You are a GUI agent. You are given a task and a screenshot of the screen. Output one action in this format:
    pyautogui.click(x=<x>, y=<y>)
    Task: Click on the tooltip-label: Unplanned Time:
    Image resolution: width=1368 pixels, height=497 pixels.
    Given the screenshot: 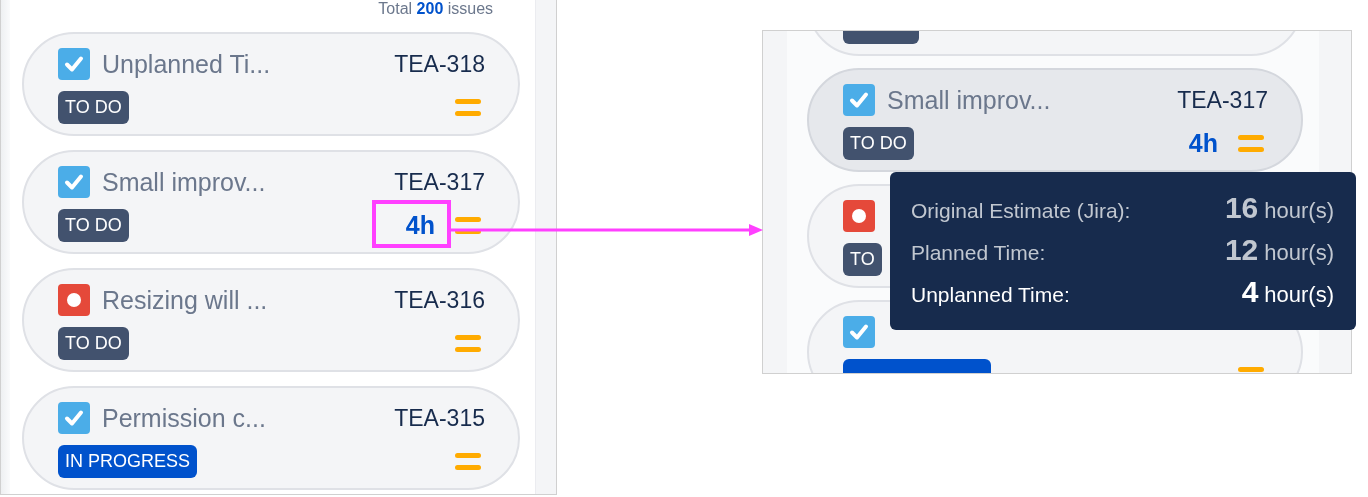 What is the action you would take?
    pyautogui.click(x=990, y=295)
    